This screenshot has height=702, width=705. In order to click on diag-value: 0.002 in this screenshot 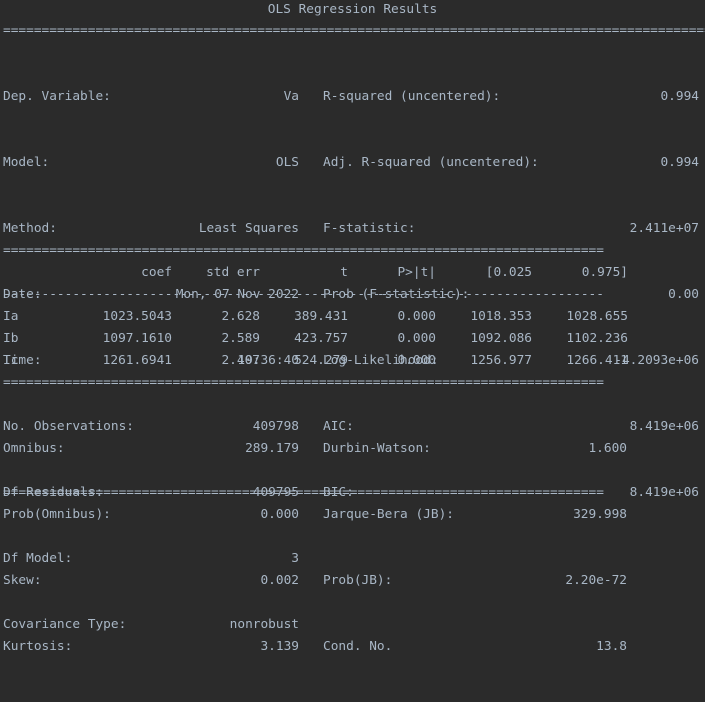, I will do `click(279, 580)`.